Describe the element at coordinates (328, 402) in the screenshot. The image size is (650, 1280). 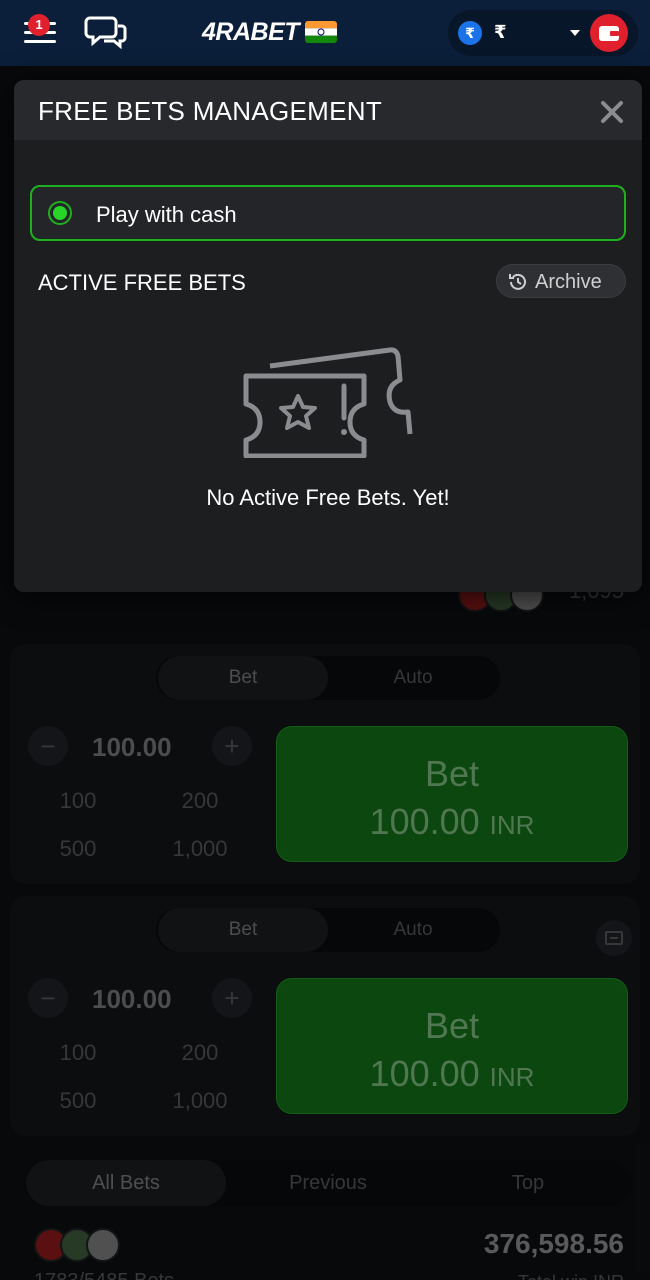
I see `ticket-icon` at that location.